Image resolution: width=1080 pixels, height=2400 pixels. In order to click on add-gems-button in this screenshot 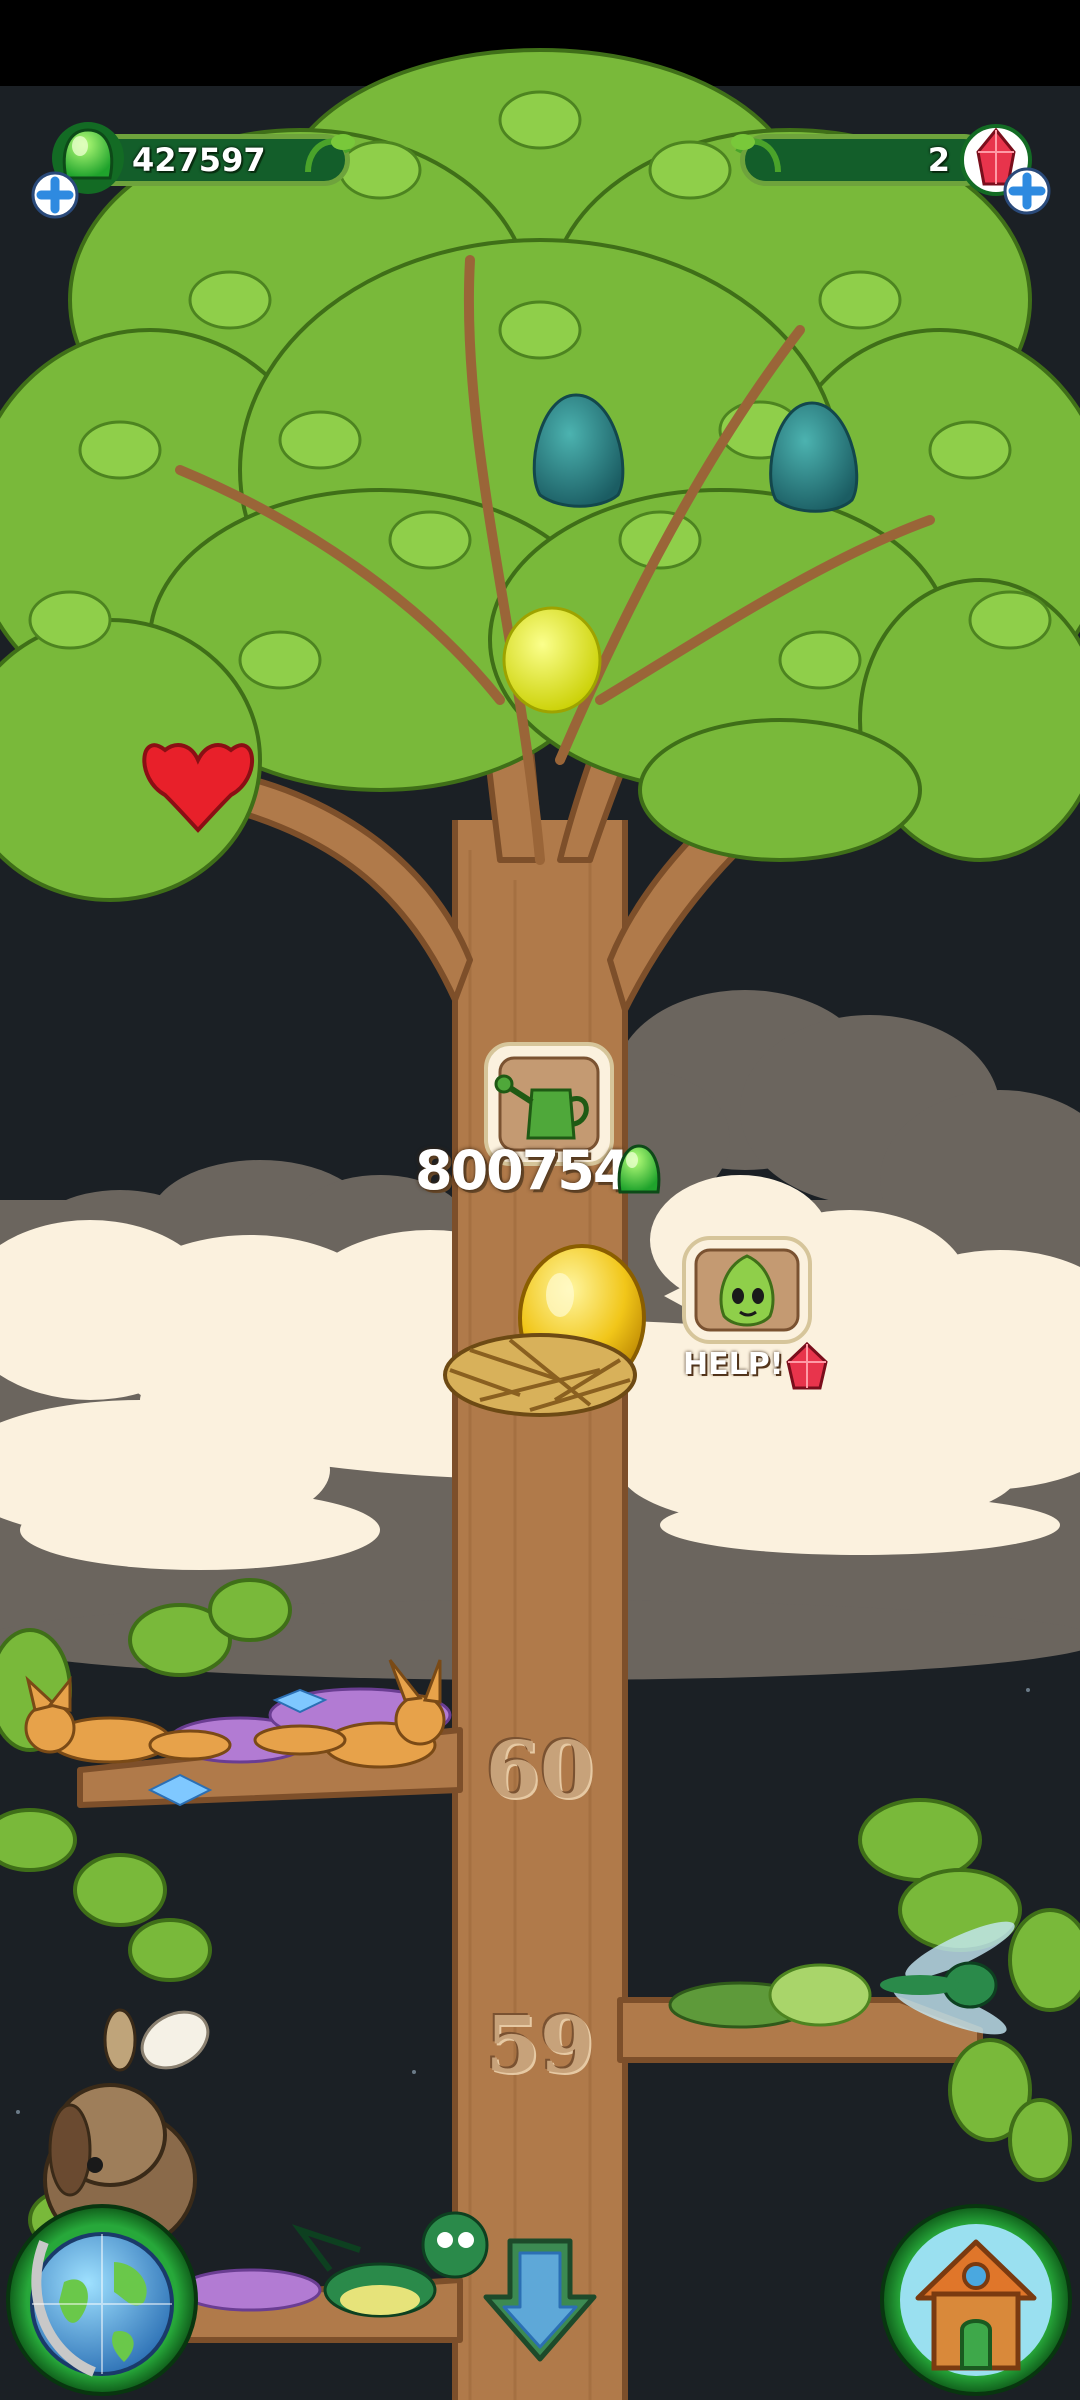, I will do `click(55, 195)`.